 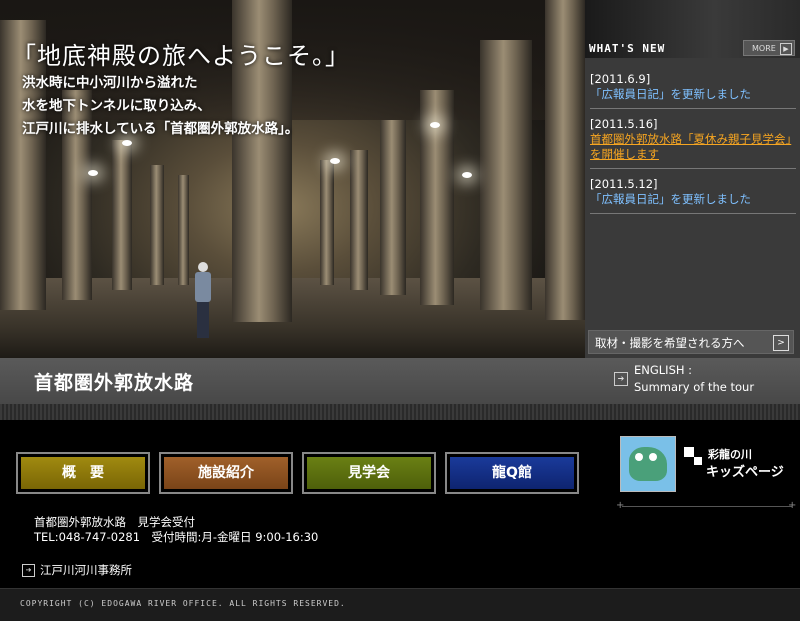 I want to click on hero-title: 「地底神殿の旅へようこそ。」, so click(x=181, y=56).